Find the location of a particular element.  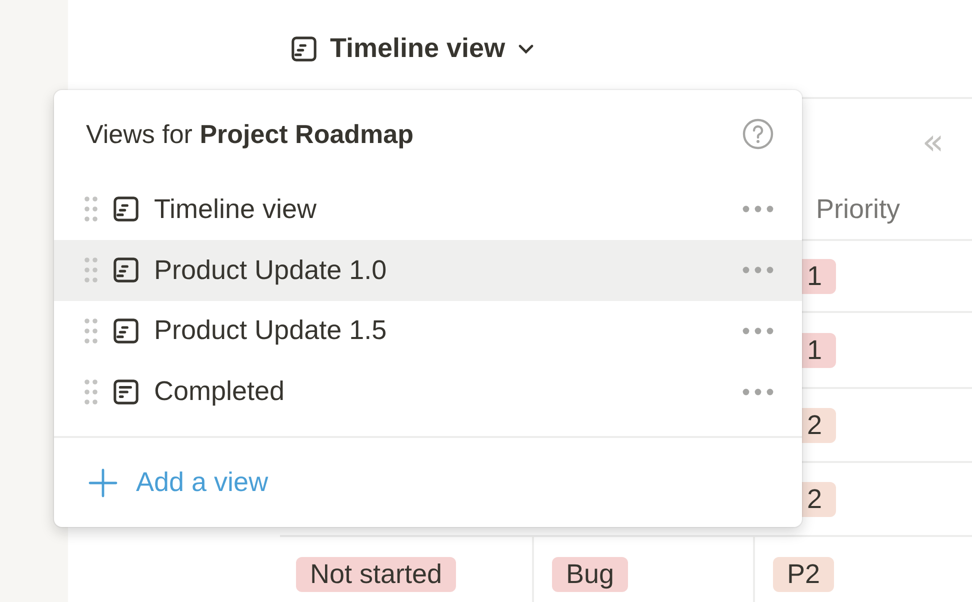

chevron-down-icon is located at coordinates (526, 48).